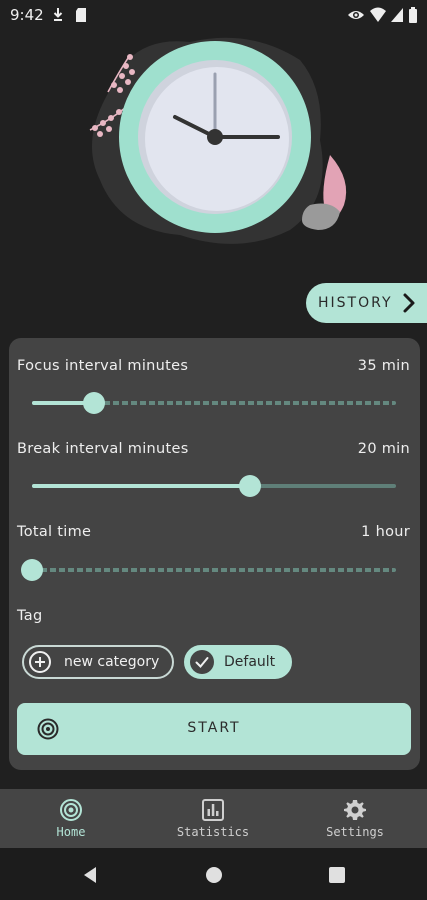  What do you see at coordinates (213, 15) in the screenshot?
I see `status-bar: 9:42` at bounding box center [213, 15].